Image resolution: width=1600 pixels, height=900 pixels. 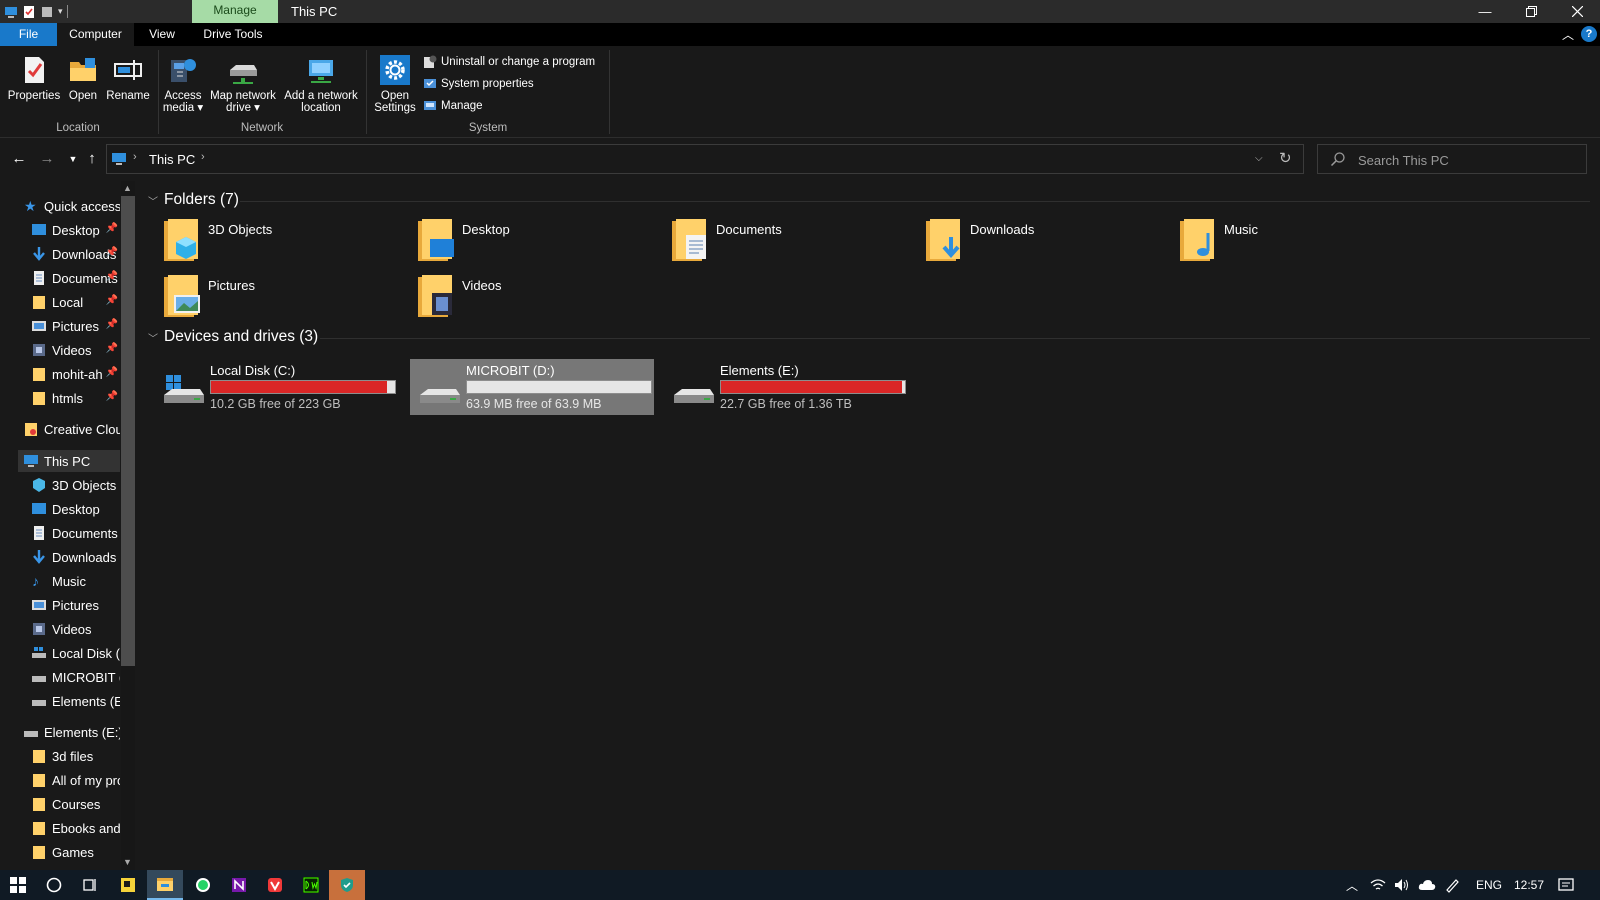 What do you see at coordinates (1298, 243) in the screenshot?
I see `folder-music: Music` at bounding box center [1298, 243].